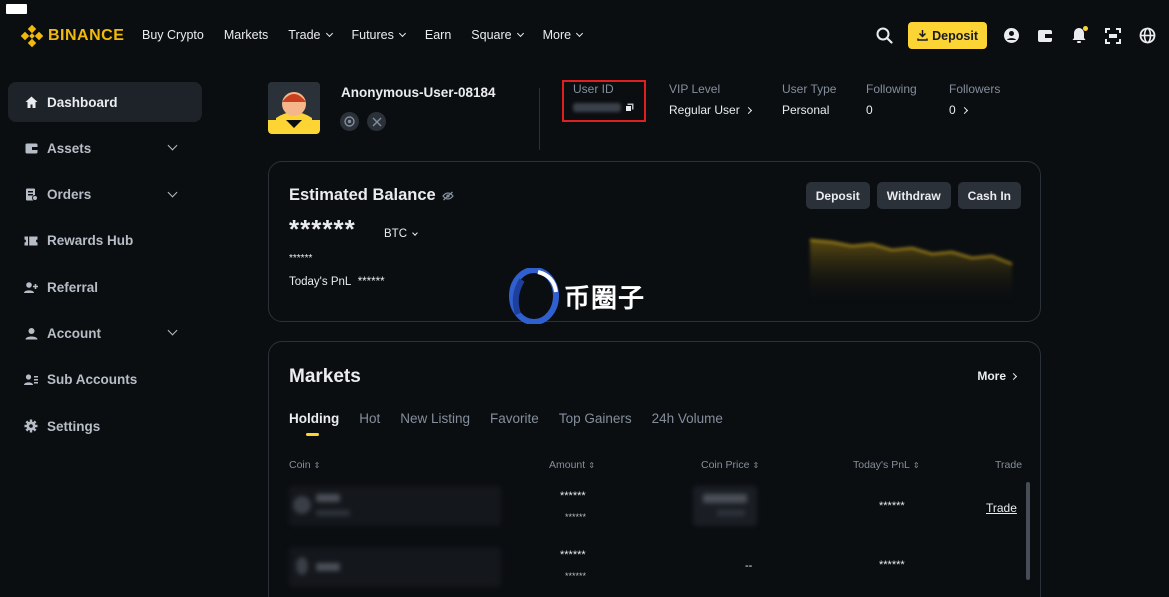 This screenshot has height=597, width=1169. I want to click on nav-markets: Markets, so click(246, 35).